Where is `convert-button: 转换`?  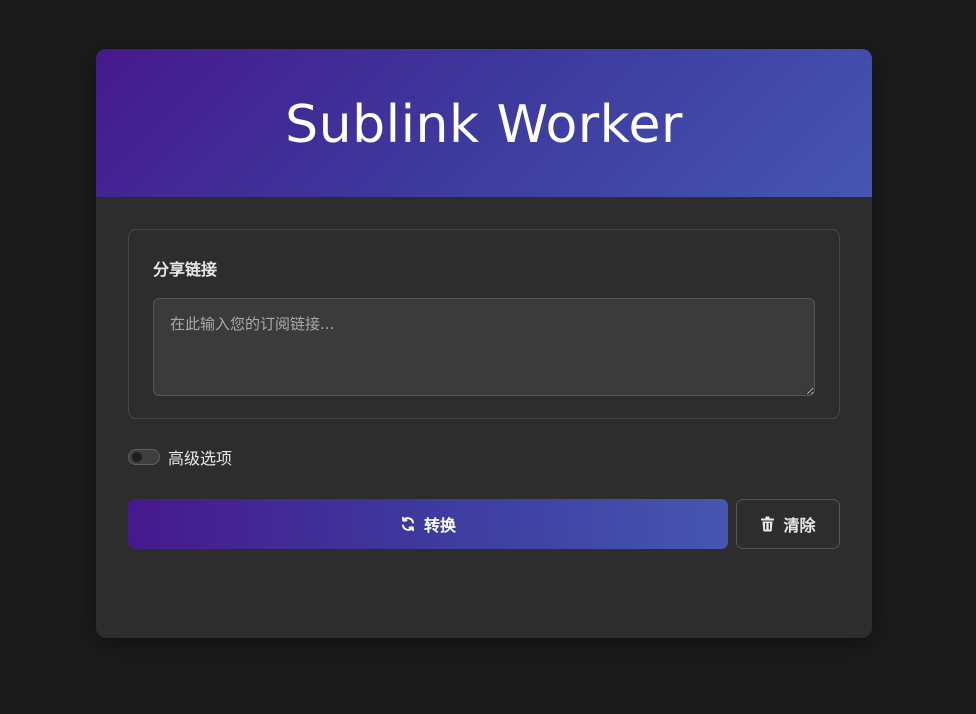
convert-button: 转换 is located at coordinates (428, 524).